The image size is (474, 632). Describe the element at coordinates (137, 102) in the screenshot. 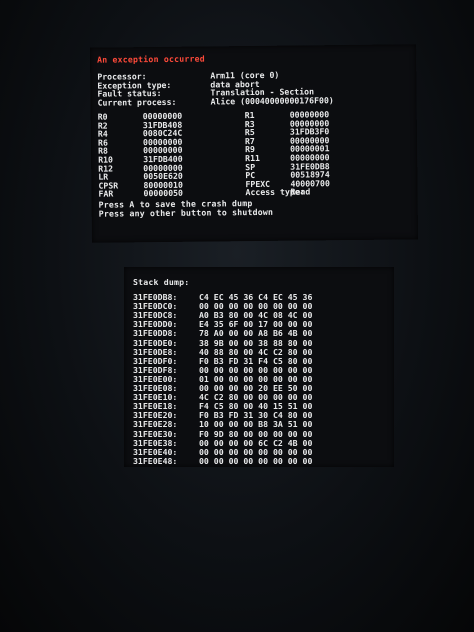

I see `info-label: Current process:` at that location.